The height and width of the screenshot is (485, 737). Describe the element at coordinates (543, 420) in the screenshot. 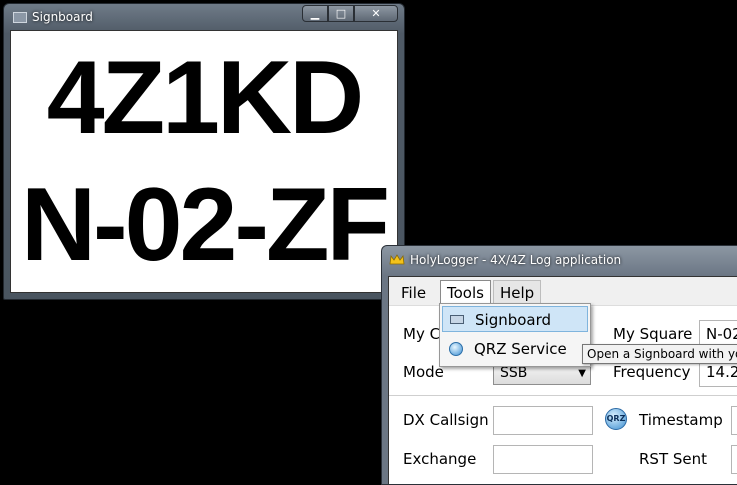

I see `dx-callsign-input` at that location.